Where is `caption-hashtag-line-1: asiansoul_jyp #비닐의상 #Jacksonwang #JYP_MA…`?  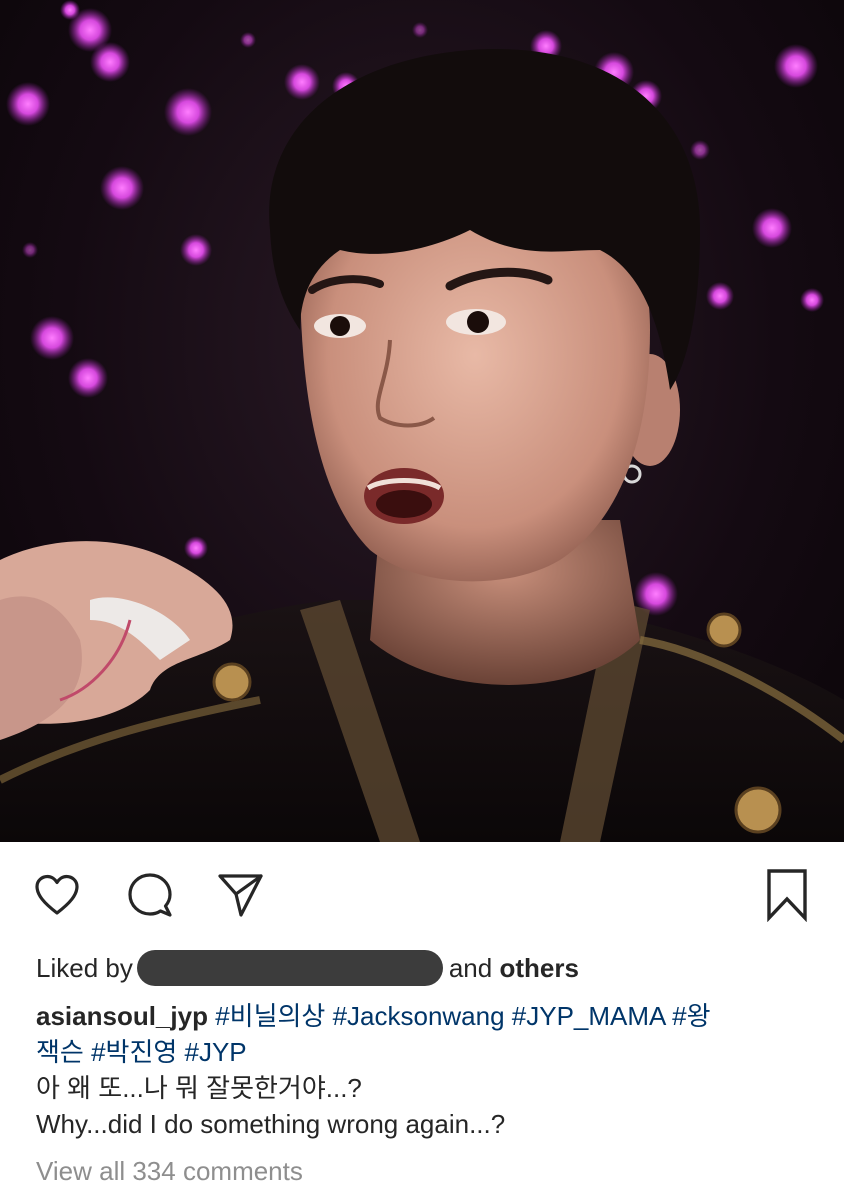 caption-hashtag-line-1: asiansoul_jyp #비닐의상 #Jacksonwang #JYP_MA… is located at coordinates (426, 1016).